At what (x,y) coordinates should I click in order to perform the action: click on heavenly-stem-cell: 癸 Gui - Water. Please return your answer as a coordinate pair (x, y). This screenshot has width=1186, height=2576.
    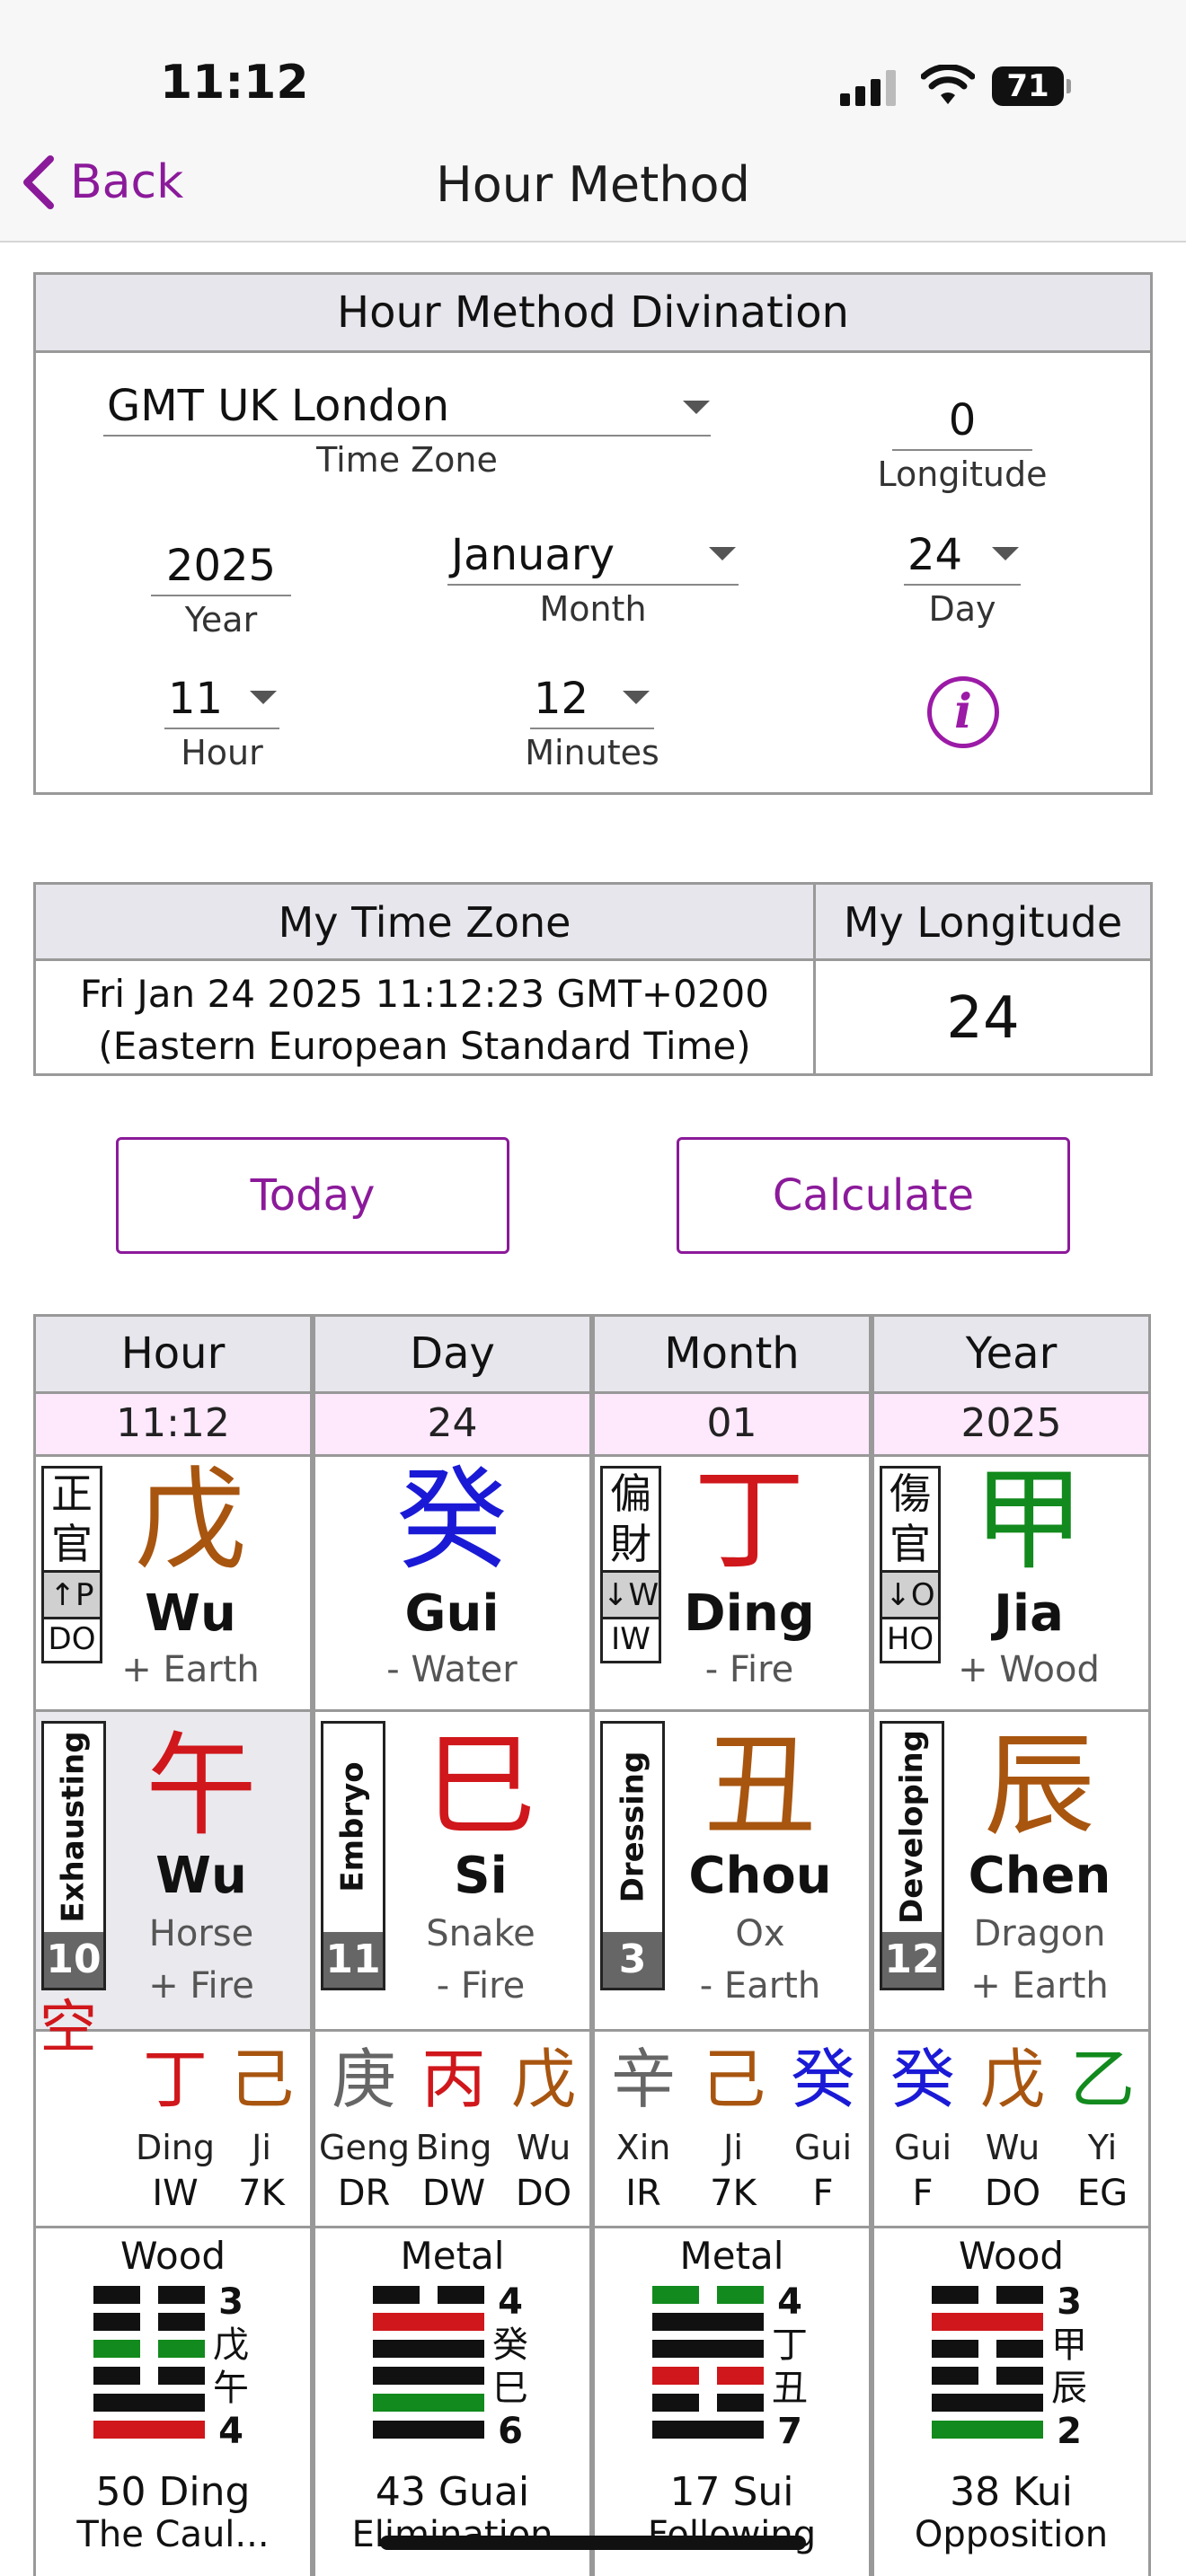
    Looking at the image, I should click on (452, 1584).